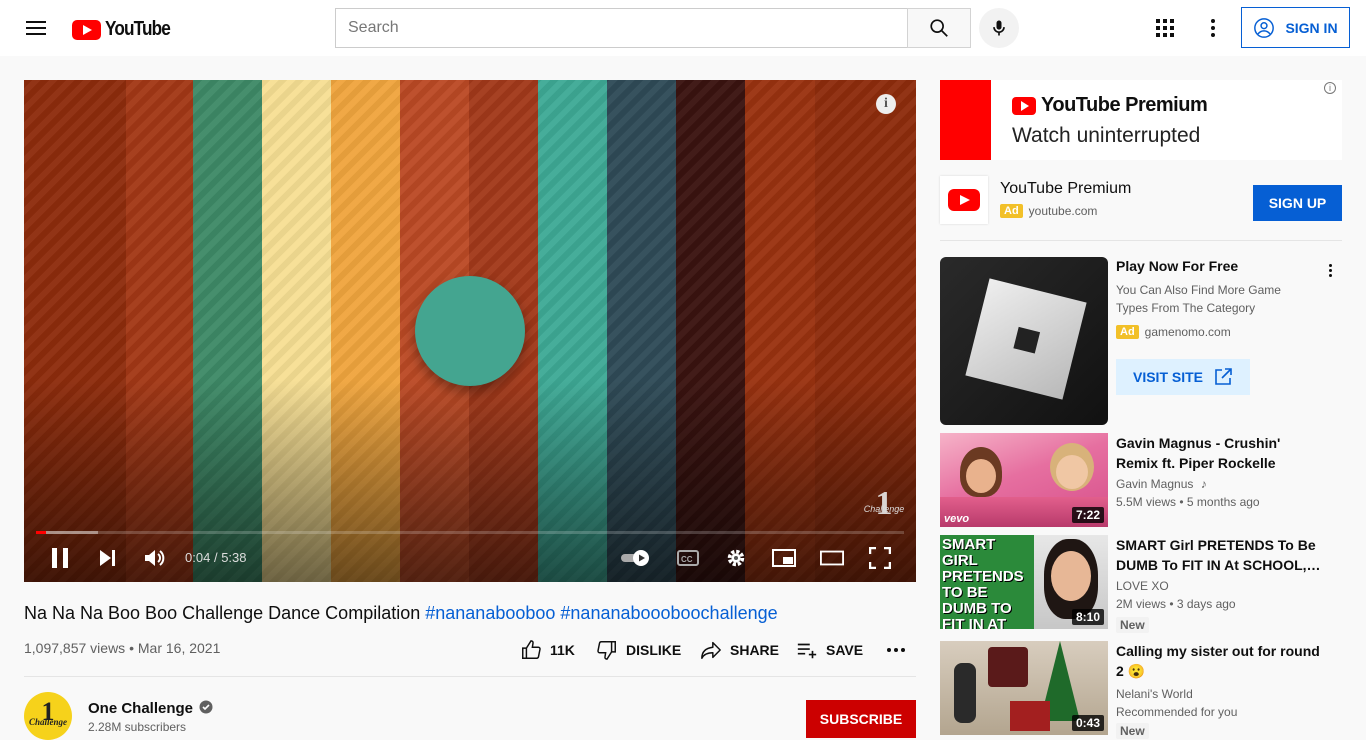  What do you see at coordinates (36, 28) in the screenshot?
I see `menu-icon` at bounding box center [36, 28].